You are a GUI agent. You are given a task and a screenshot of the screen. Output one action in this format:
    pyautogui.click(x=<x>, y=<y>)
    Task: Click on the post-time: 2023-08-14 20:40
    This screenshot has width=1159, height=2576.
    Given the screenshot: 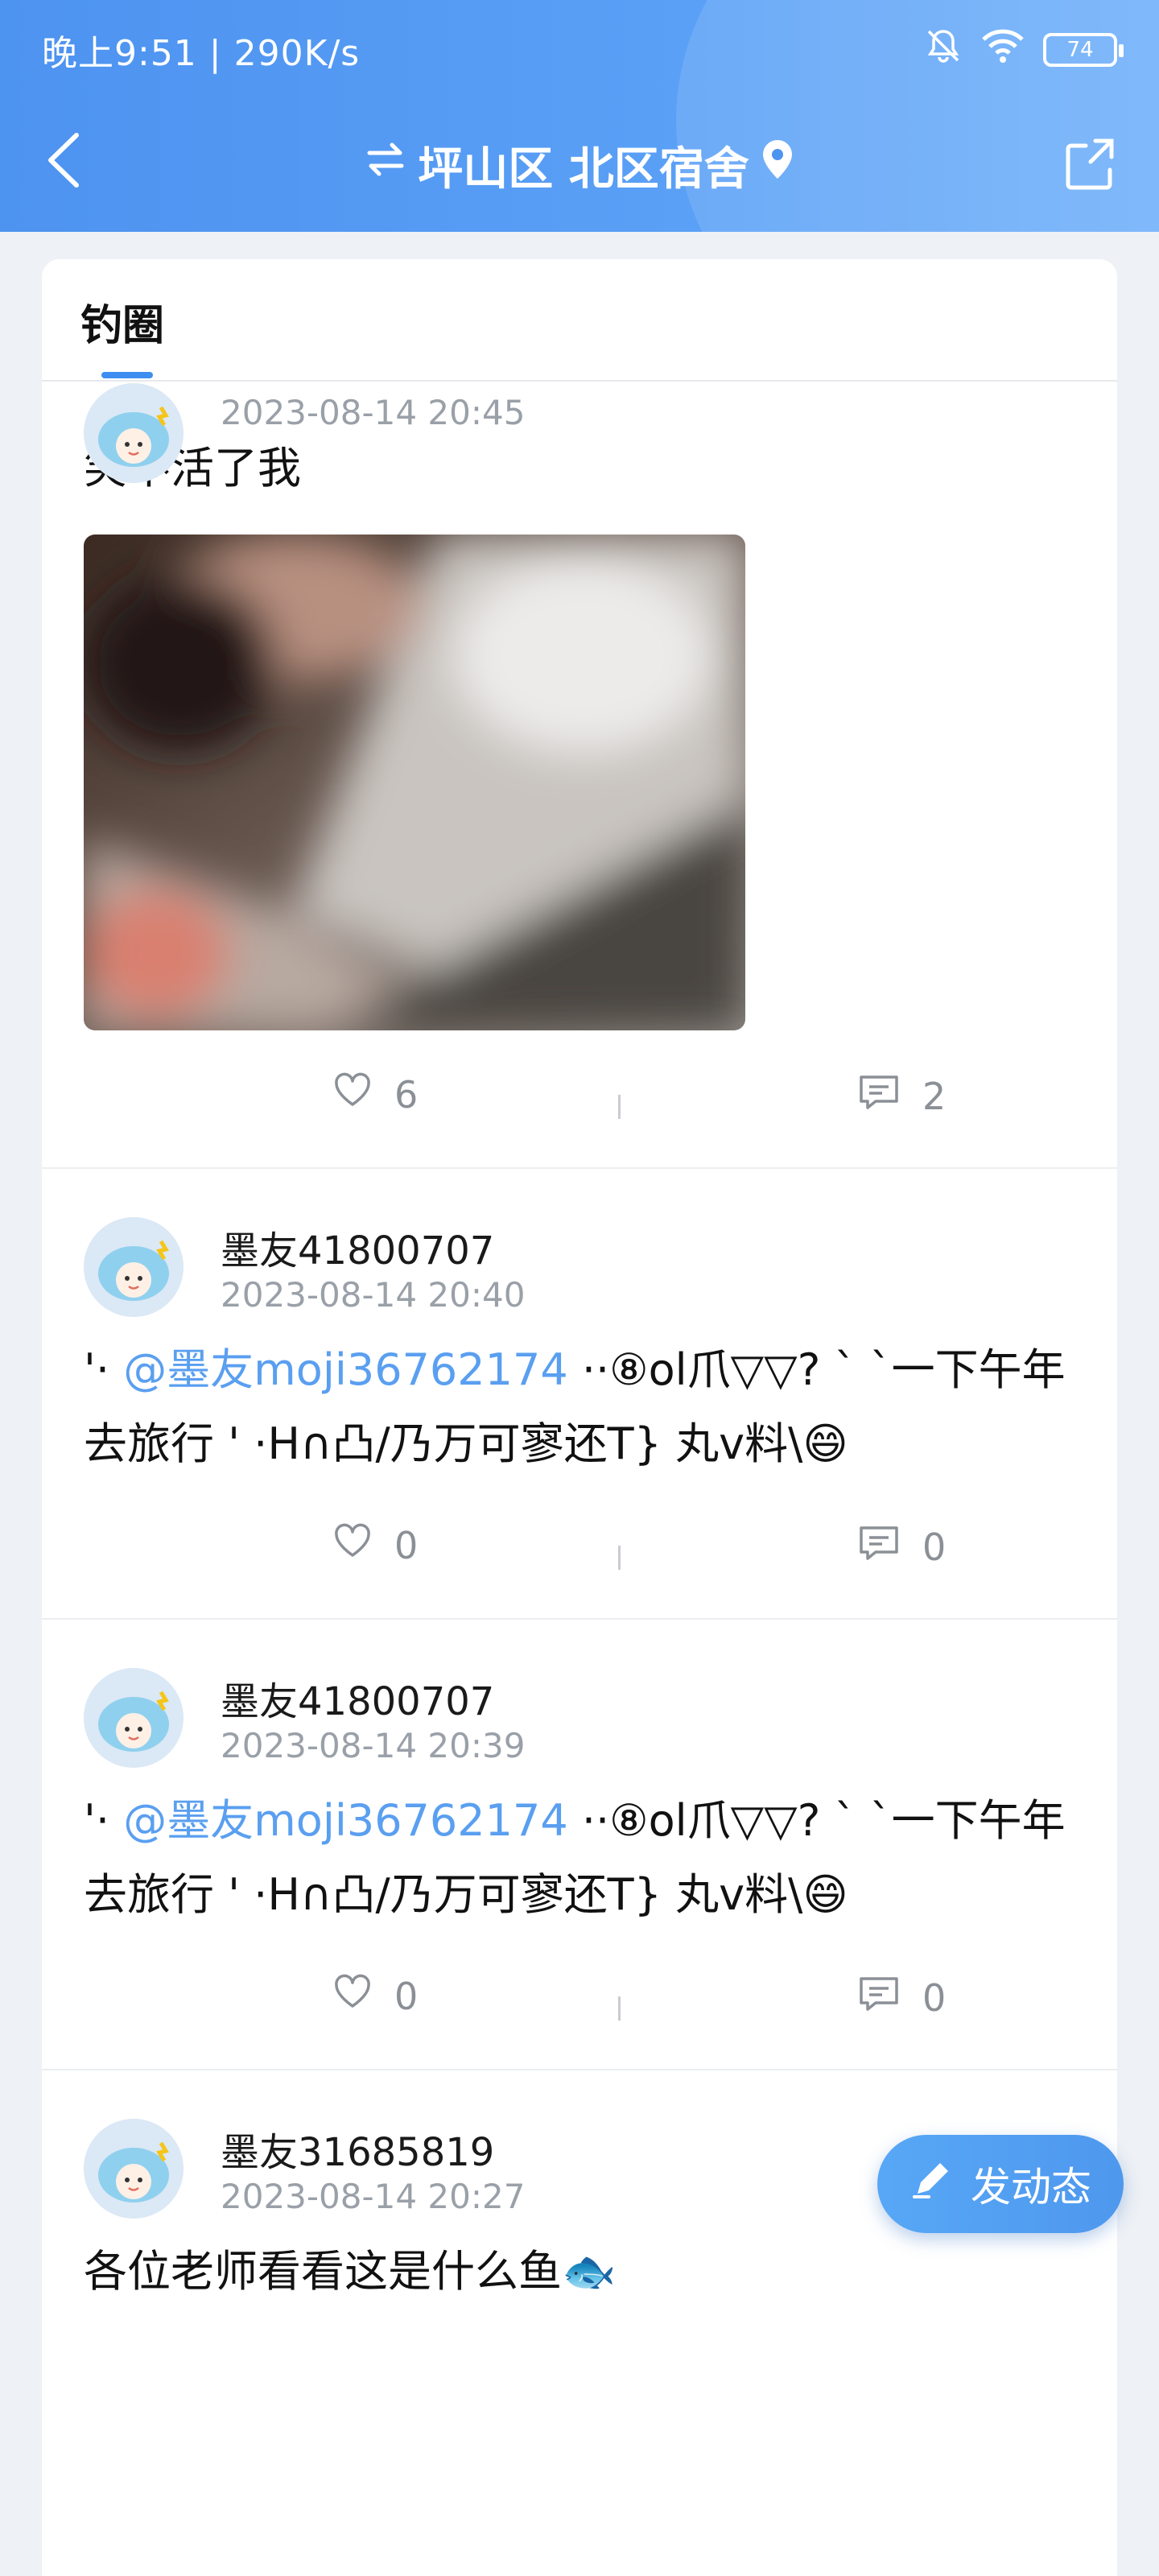 What is the action you would take?
    pyautogui.click(x=373, y=1295)
    